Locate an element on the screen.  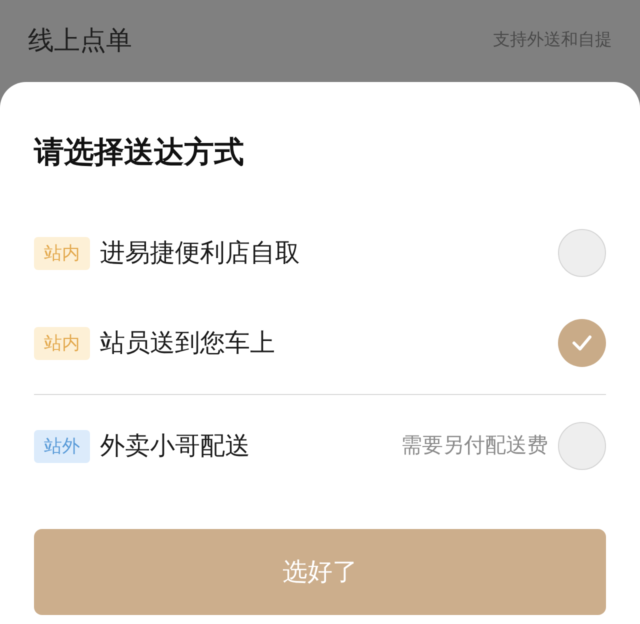
location-tag: 站外 is located at coordinates (62, 446).